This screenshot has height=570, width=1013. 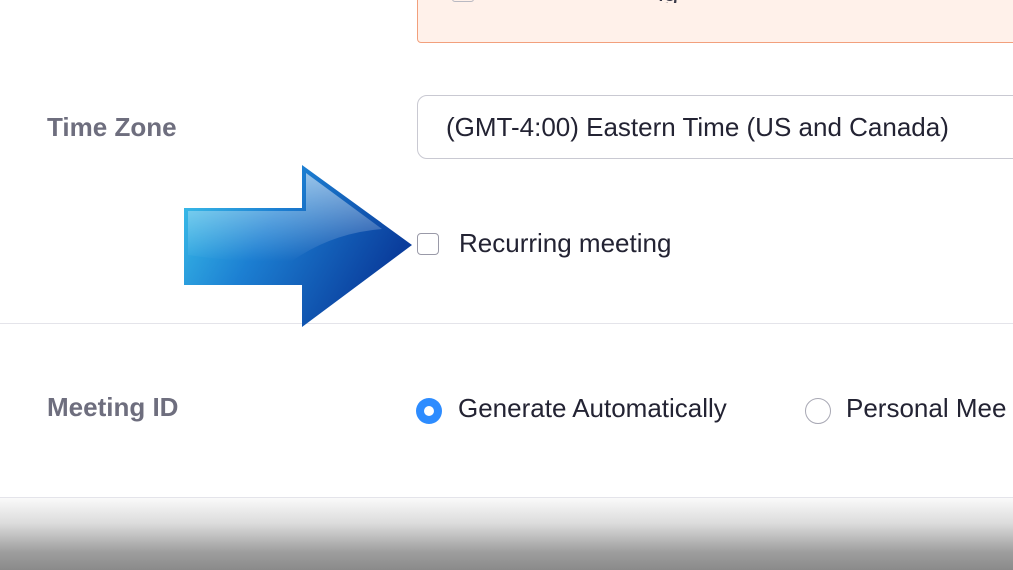 What do you see at coordinates (112, 127) in the screenshot?
I see `time-zone-label: Time Zone` at bounding box center [112, 127].